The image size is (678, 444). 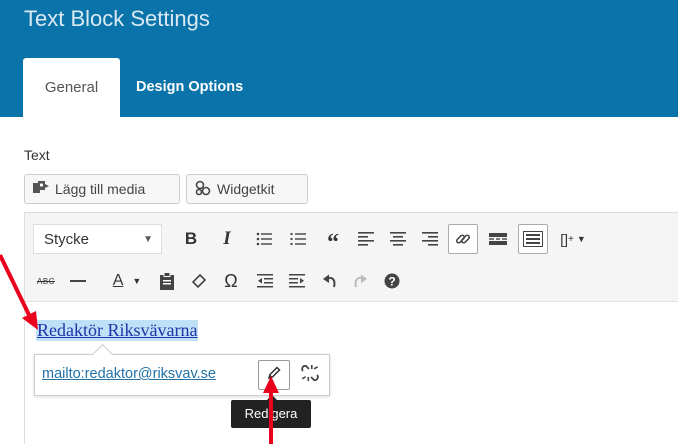 I want to click on link-url: mailto:redaktor@riksvav.se, so click(x=129, y=374).